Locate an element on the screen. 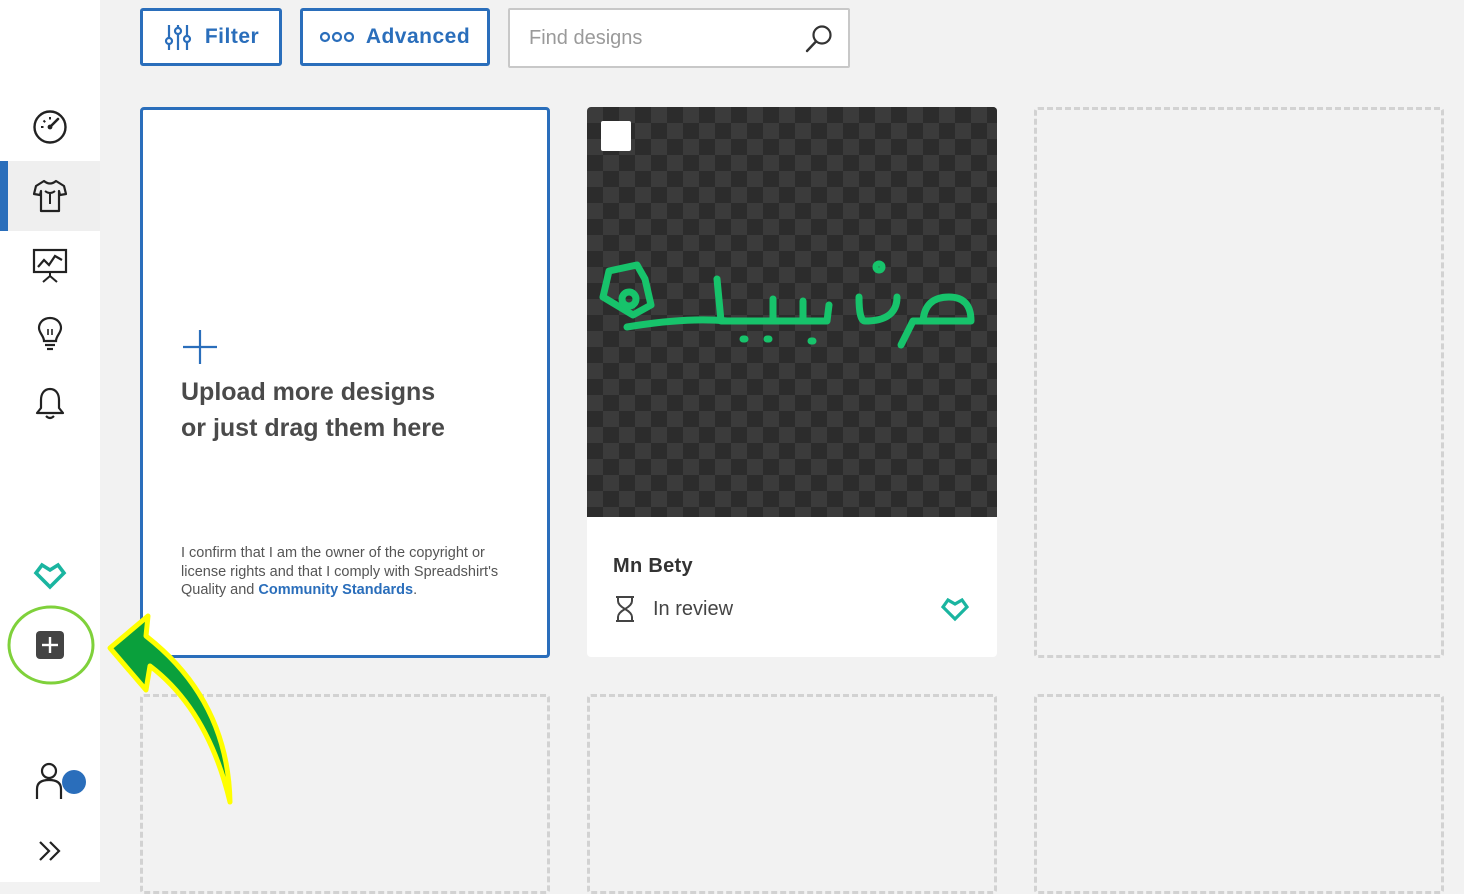  design-select-checkbox is located at coordinates (616, 136).